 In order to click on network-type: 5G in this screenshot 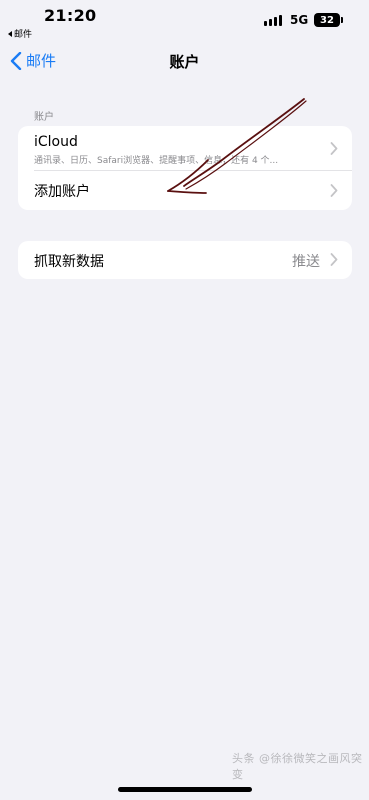, I will do `click(299, 20)`.